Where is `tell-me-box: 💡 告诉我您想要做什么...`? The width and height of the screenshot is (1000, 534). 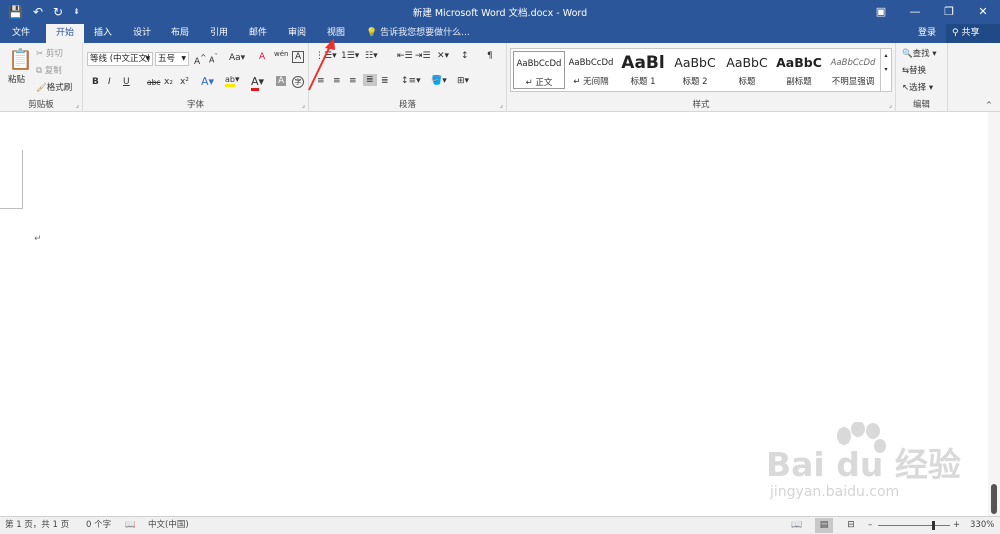 tell-me-box: 💡 告诉我您想要做什么... is located at coordinates (418, 33).